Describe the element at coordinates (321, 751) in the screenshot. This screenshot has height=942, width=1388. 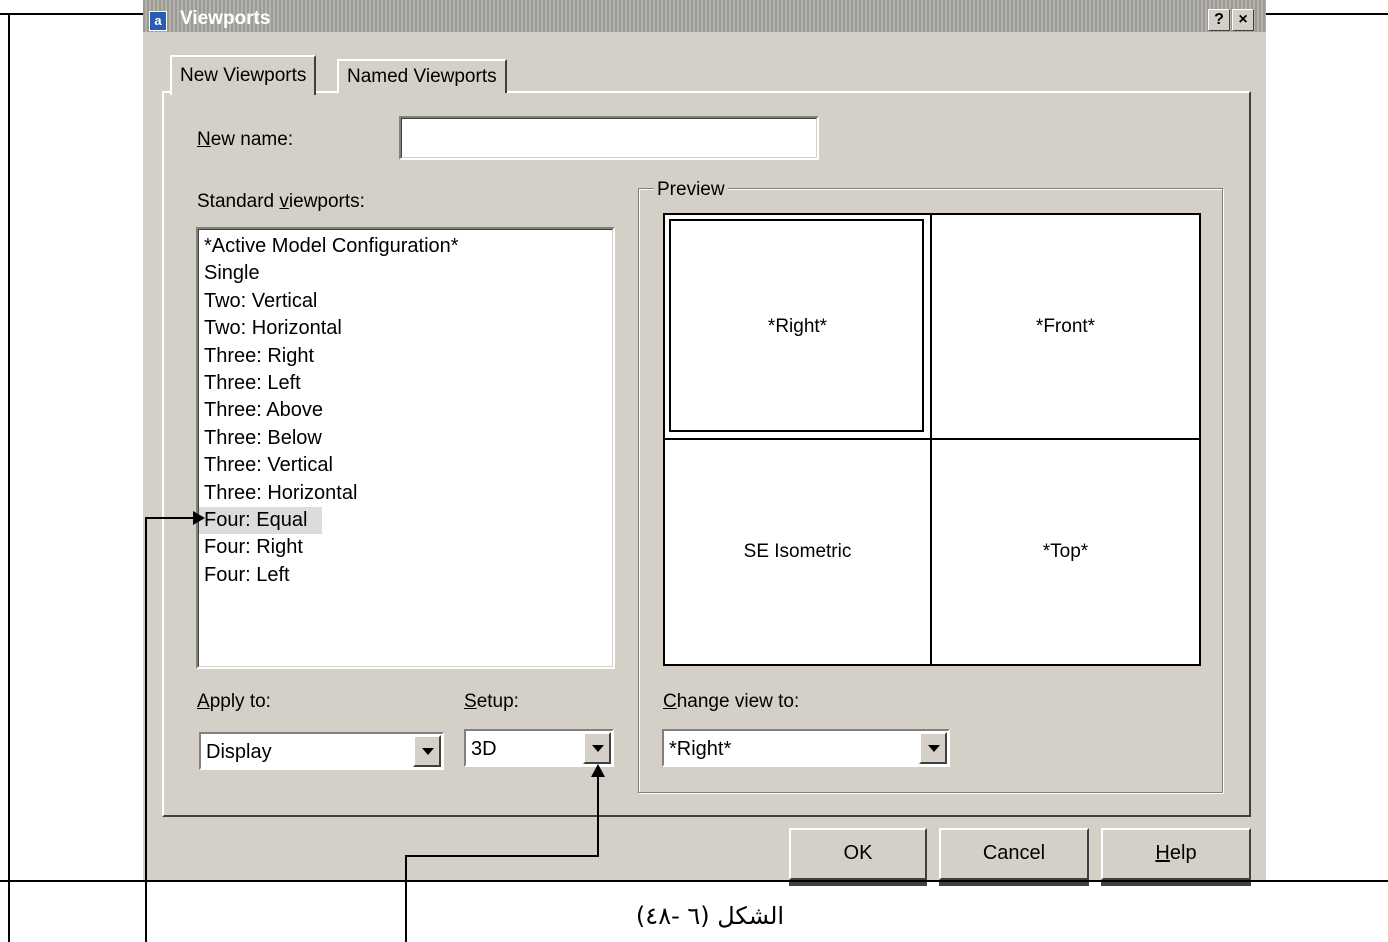
I see `apply-to-select: Display` at that location.